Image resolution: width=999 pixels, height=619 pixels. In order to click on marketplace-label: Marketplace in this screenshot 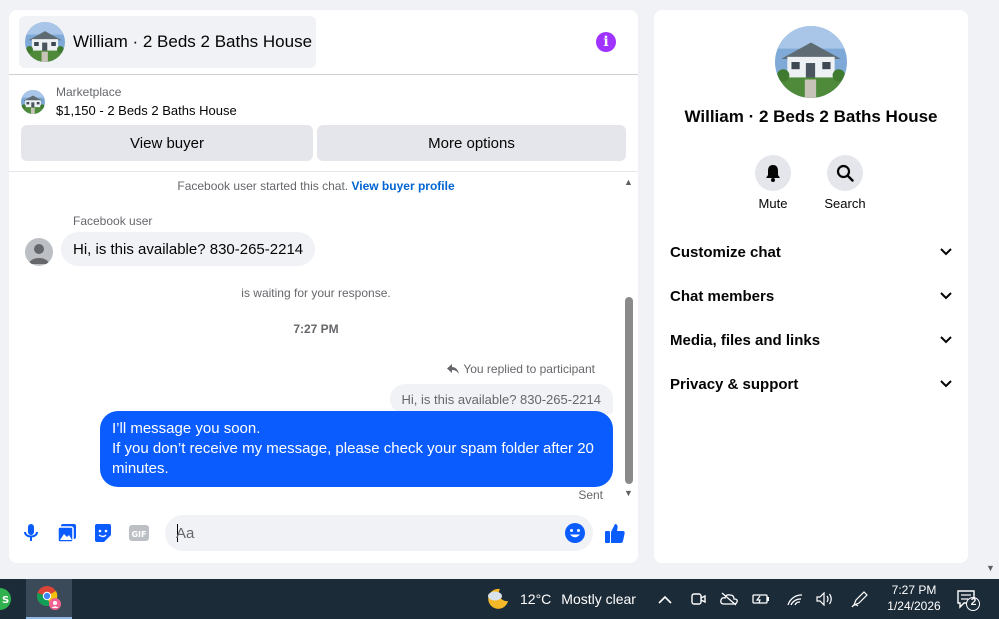, I will do `click(89, 92)`.